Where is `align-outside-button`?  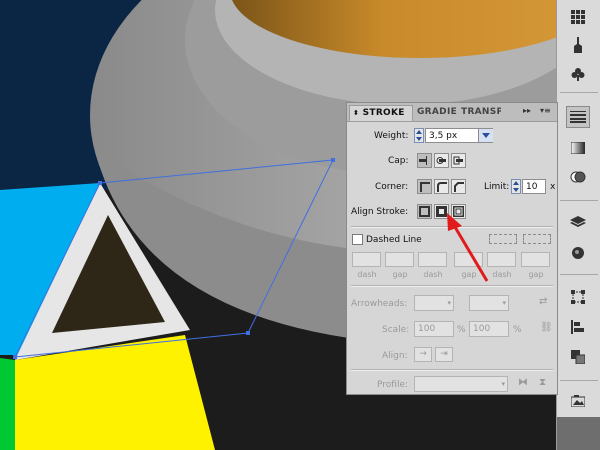 align-outside-button is located at coordinates (458, 211).